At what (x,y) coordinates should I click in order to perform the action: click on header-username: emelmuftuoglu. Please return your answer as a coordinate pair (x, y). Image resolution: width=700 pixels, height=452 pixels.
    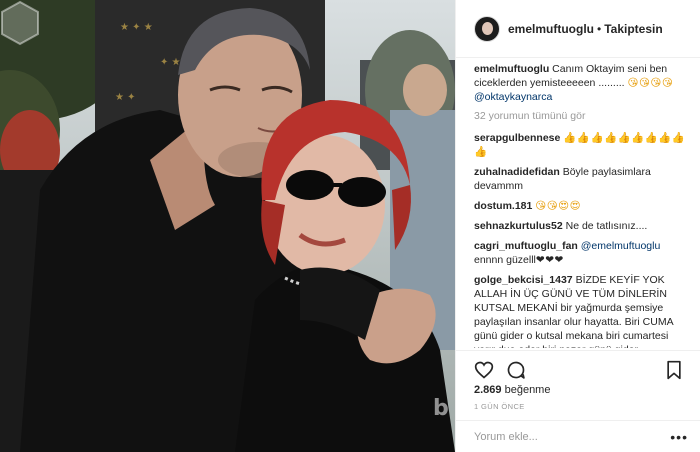
    Looking at the image, I should click on (551, 29).